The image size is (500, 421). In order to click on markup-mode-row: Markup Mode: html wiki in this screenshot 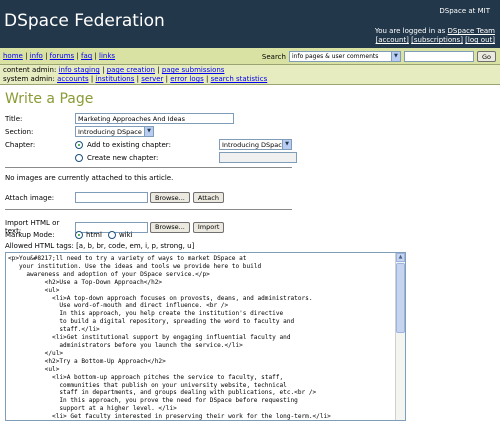, I will do `click(69, 235)`.